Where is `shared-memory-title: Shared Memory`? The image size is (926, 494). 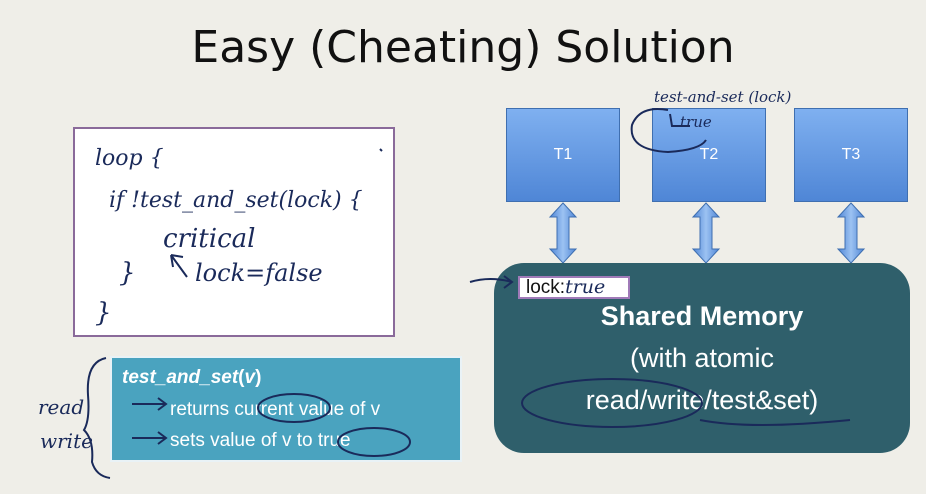 shared-memory-title: Shared Memory is located at coordinates (702, 316).